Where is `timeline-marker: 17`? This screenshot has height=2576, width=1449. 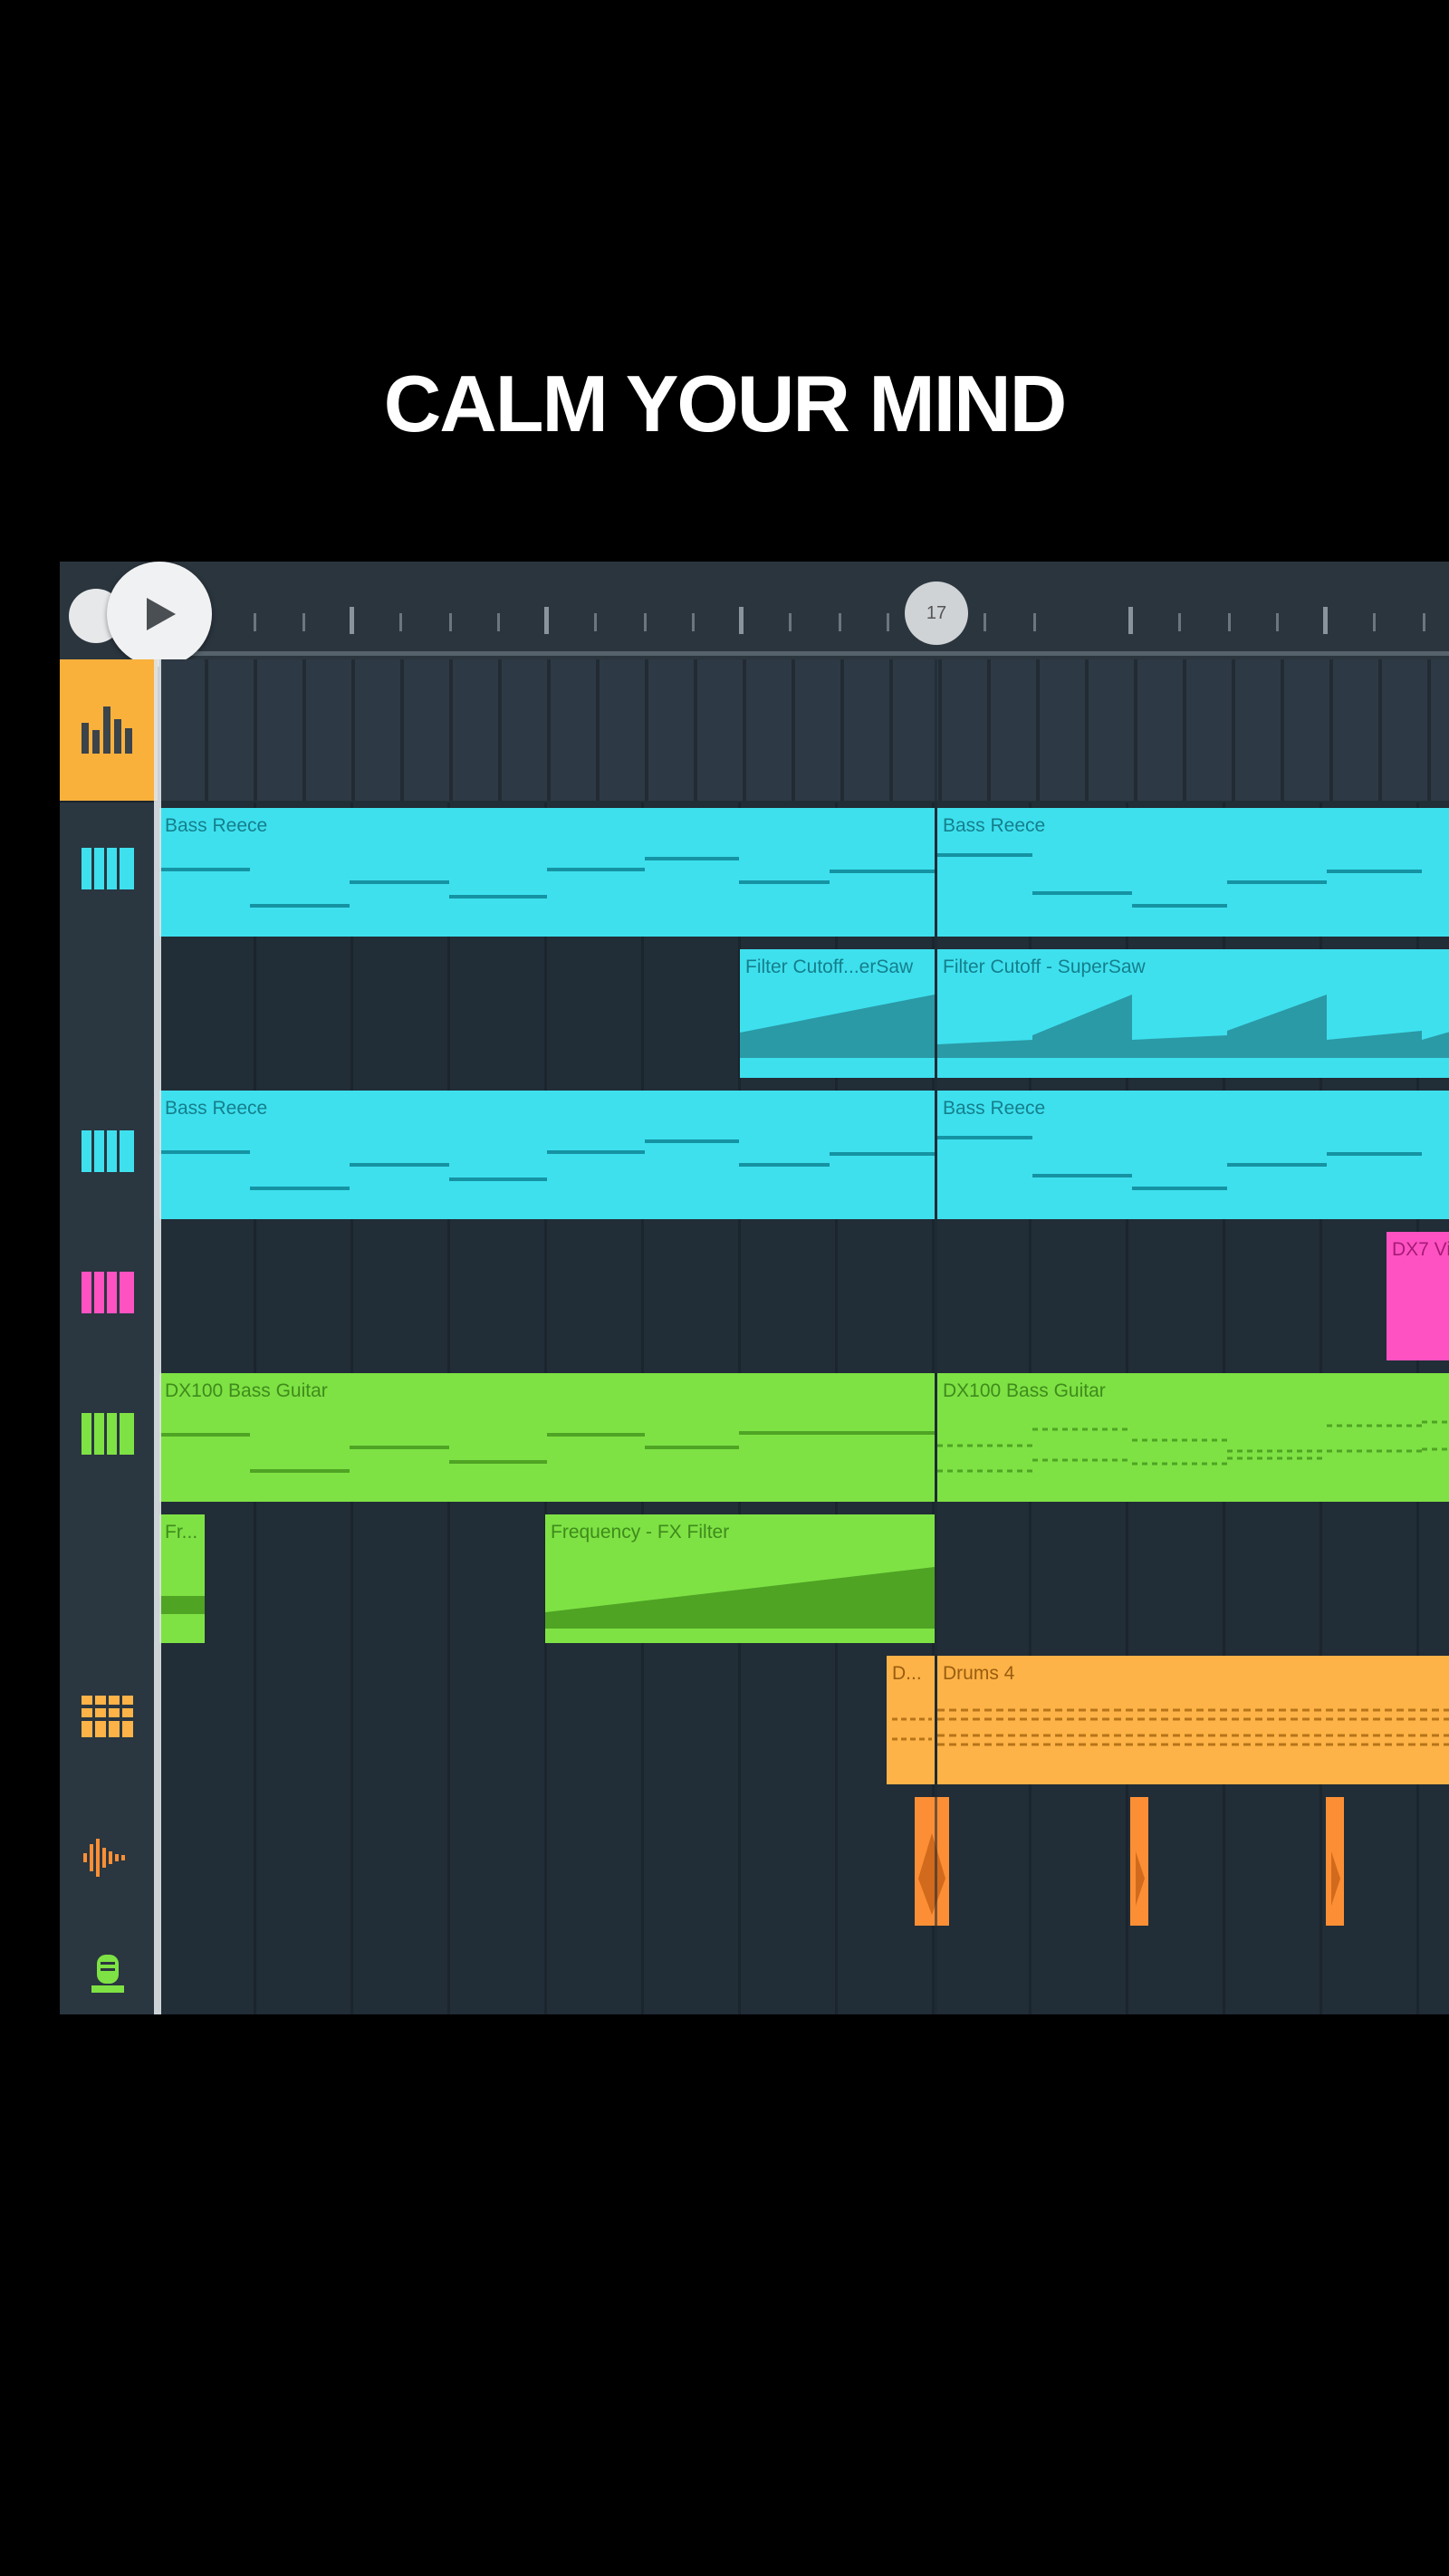
timeline-marker: 17 is located at coordinates (937, 613).